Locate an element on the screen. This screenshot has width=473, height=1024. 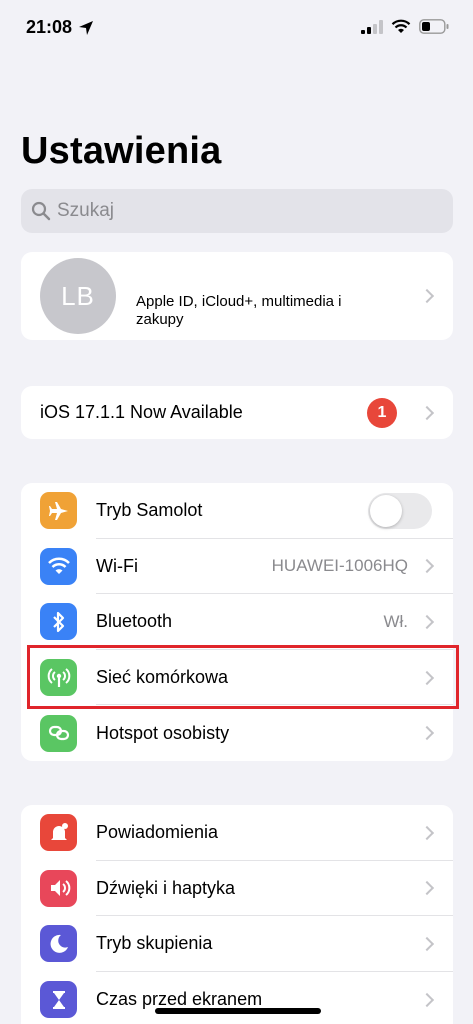
row-label: Bluetooth is located at coordinates (134, 621).